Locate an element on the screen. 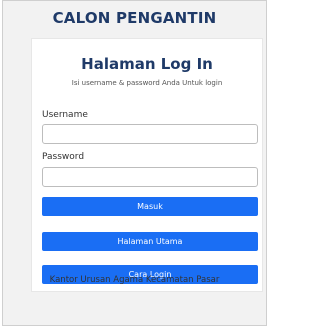 Image resolution: width=320 pixels, height=327 pixels. username-input is located at coordinates (150, 134).